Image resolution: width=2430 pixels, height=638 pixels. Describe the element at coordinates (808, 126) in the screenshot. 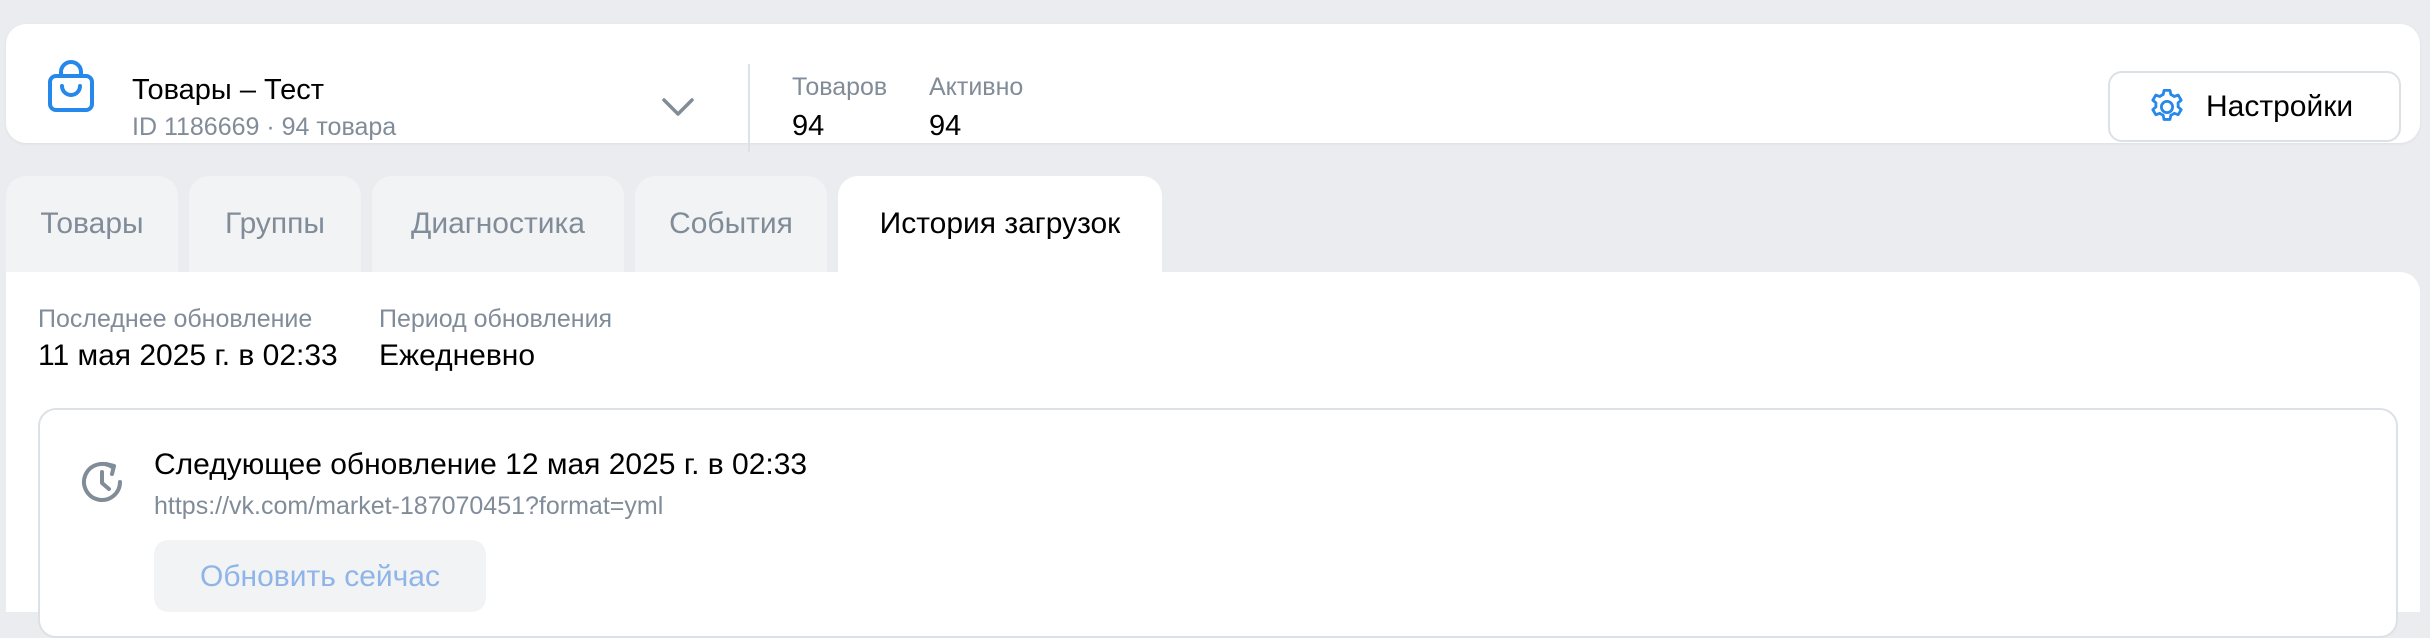

I see `stat-products-value: 94` at that location.